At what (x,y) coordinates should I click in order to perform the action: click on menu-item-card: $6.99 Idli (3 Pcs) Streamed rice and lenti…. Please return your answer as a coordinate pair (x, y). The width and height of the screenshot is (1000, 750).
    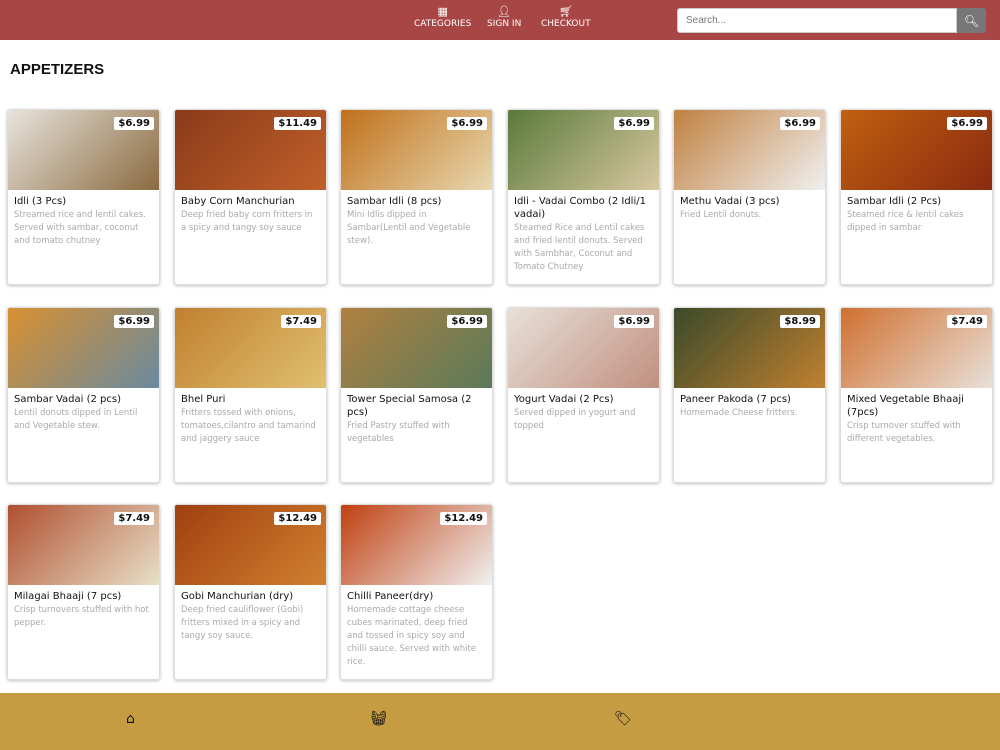
    Looking at the image, I should click on (83, 197).